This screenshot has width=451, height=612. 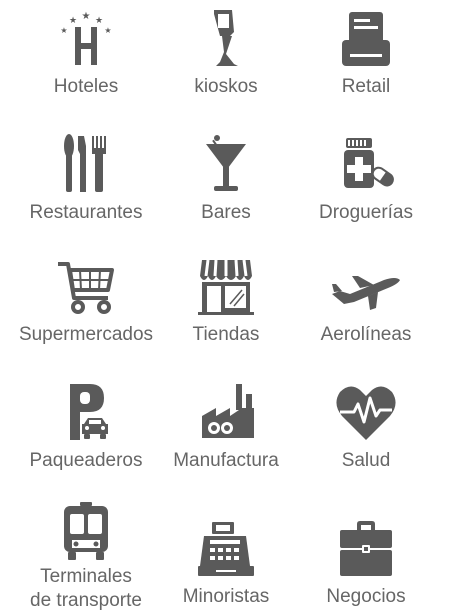 I want to click on category-label: Retail, so click(x=366, y=86).